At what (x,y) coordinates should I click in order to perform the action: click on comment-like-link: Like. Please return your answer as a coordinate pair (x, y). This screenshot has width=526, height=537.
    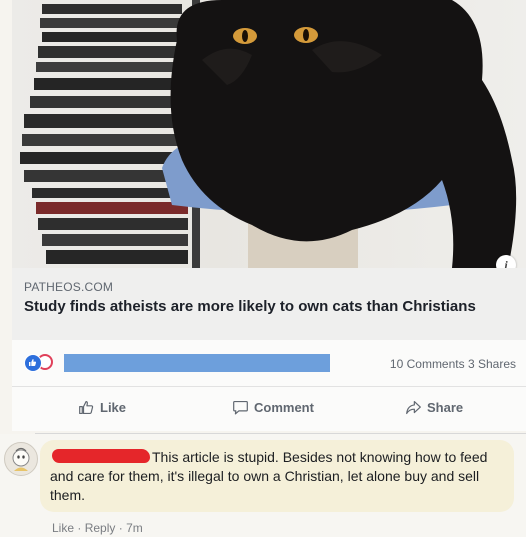
    Looking at the image, I should click on (63, 528).